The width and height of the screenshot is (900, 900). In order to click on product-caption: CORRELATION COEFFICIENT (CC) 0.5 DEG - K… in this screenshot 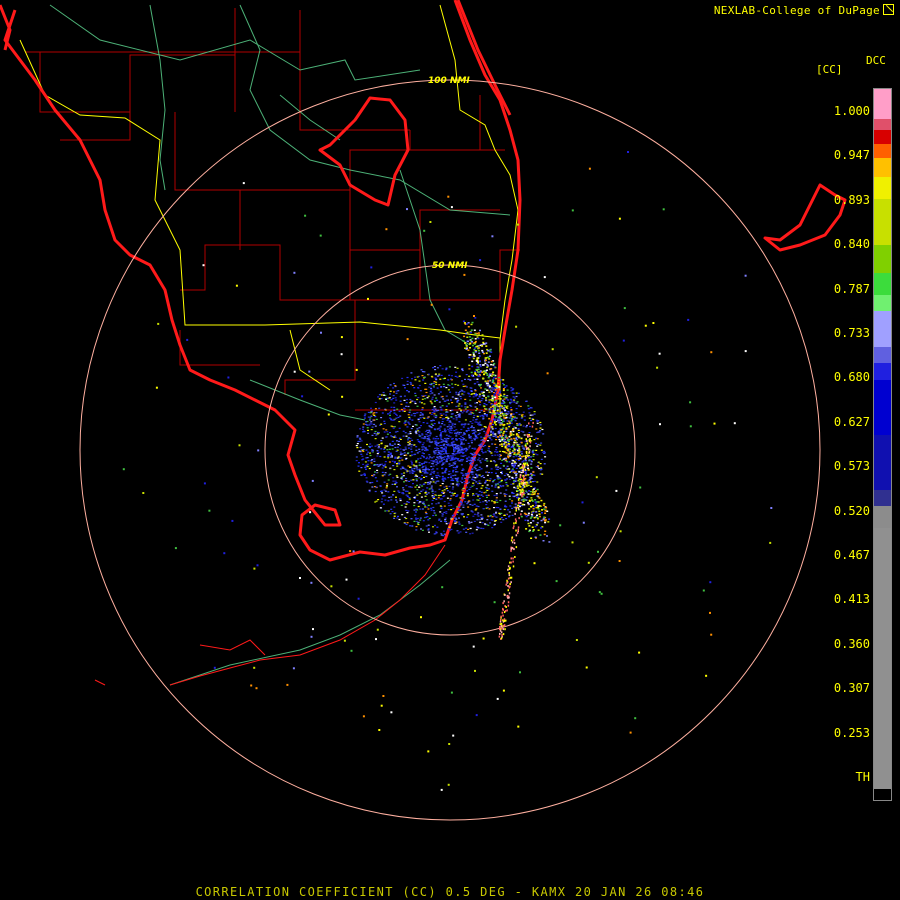, I will do `click(450, 892)`.